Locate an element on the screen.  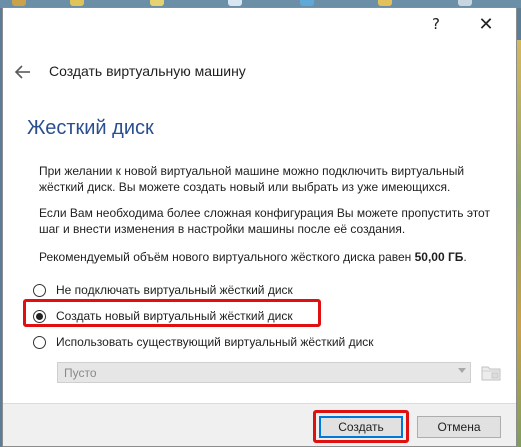
back-arrow-icon is located at coordinates (23, 72).